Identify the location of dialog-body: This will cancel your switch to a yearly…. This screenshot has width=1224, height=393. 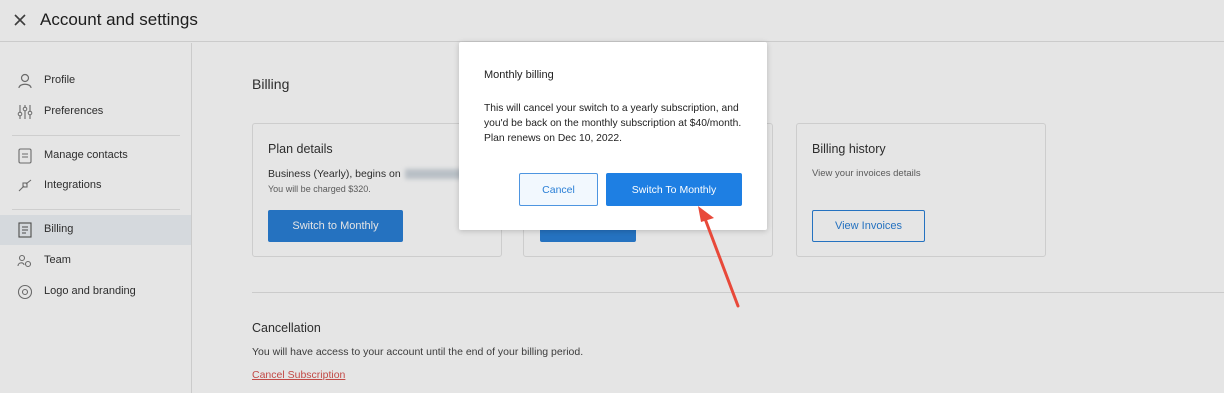
(613, 123).